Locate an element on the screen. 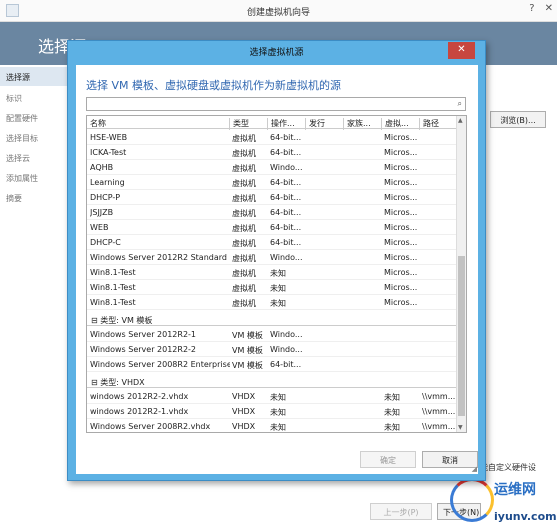 The image size is (557, 531). vertical-scrollbar: ▲ ▼ is located at coordinates (461, 274).